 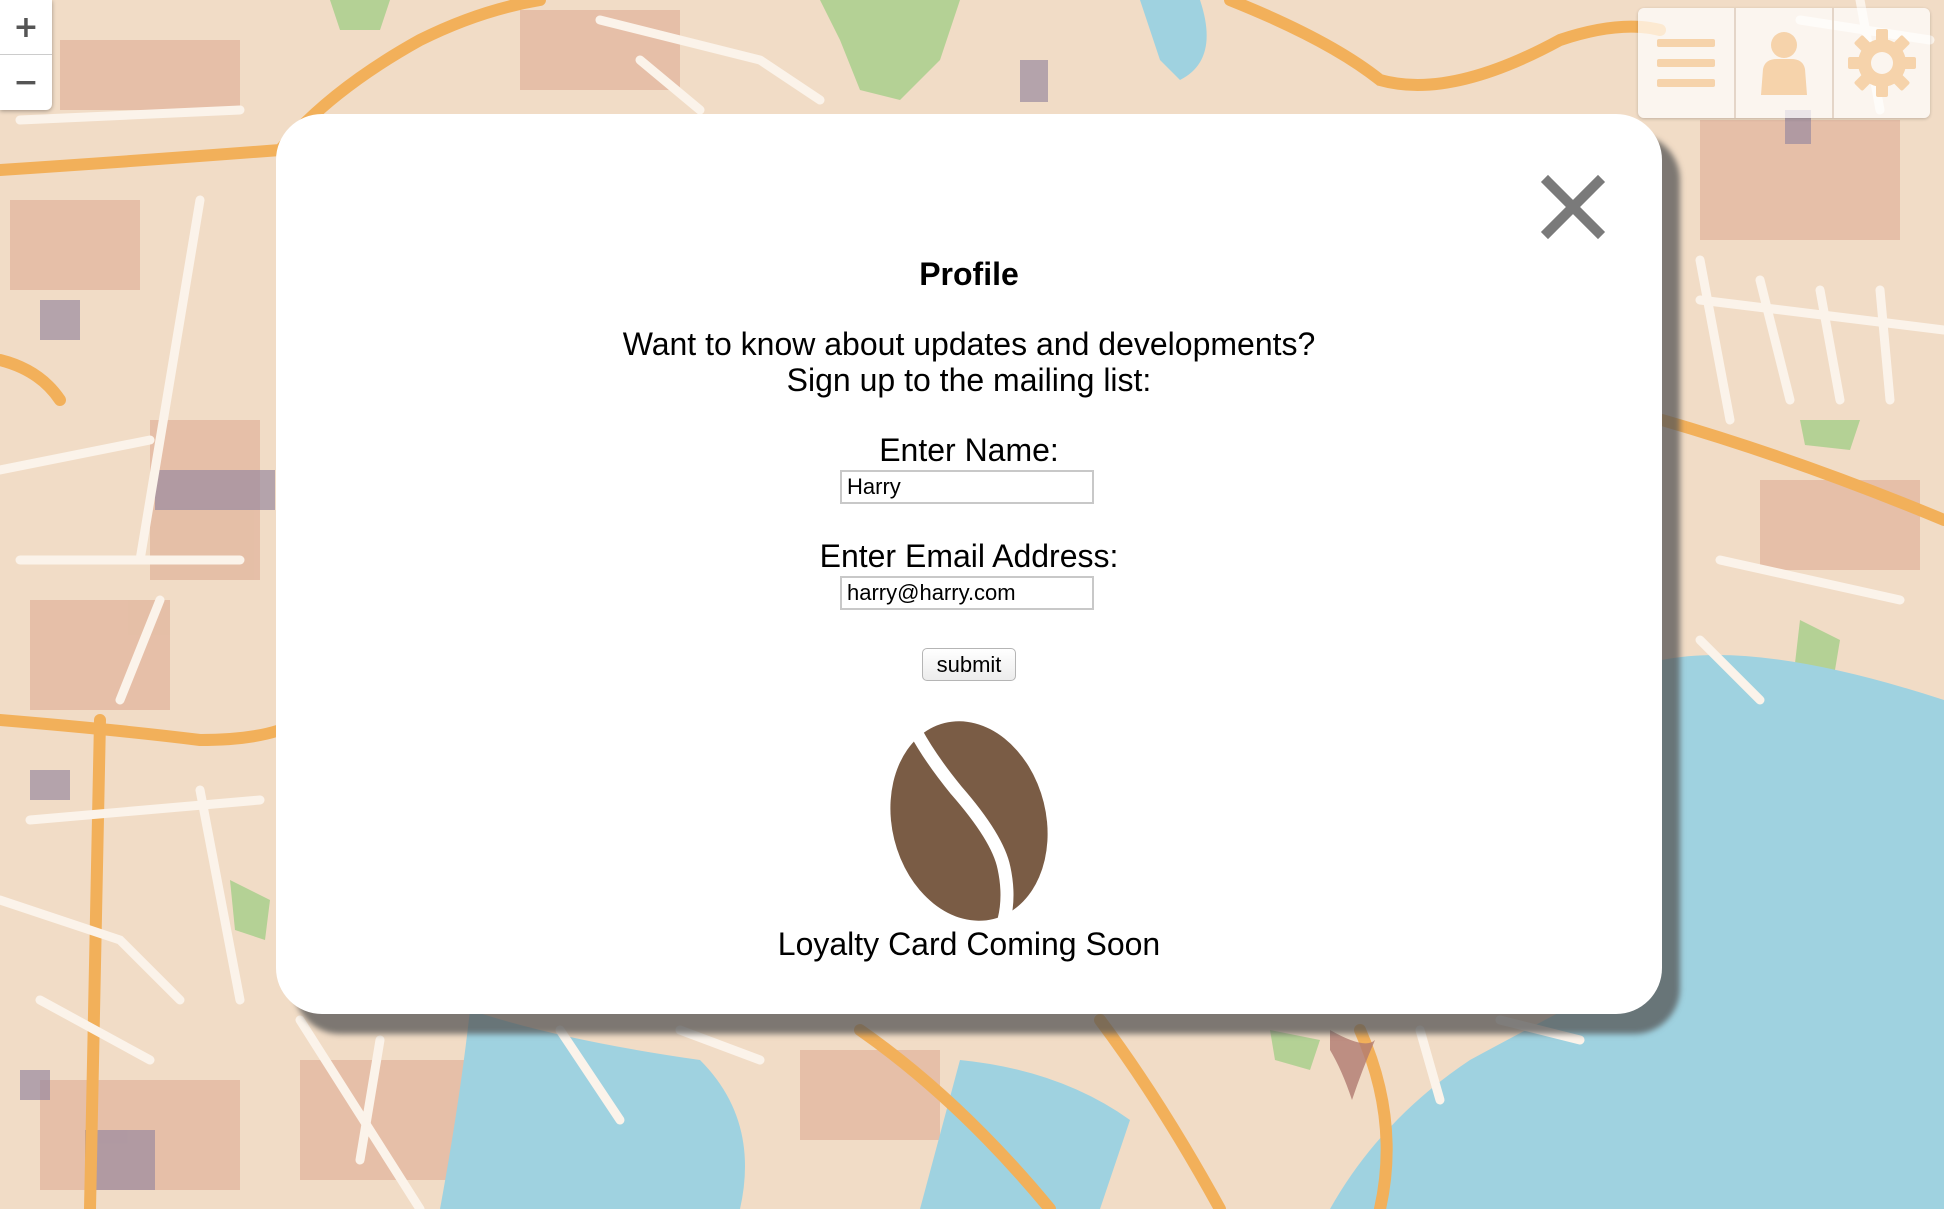 I want to click on close-icon, so click(x=1573, y=207).